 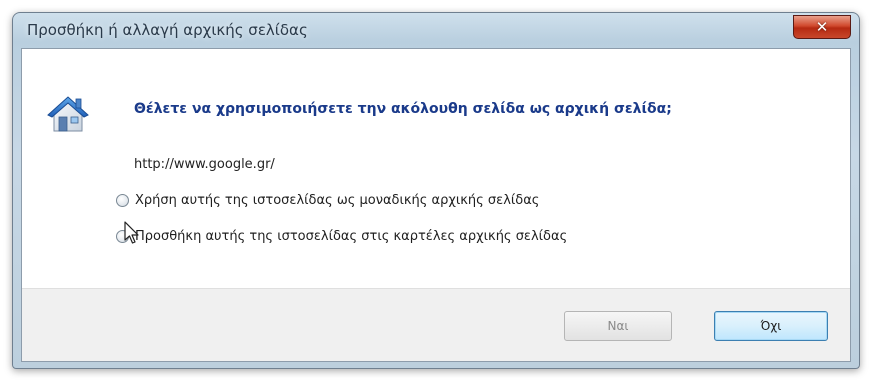 I want to click on title-bar: Προσθήκη ή αλλαγή αρχικής σελίδας ✕, so click(x=436, y=31).